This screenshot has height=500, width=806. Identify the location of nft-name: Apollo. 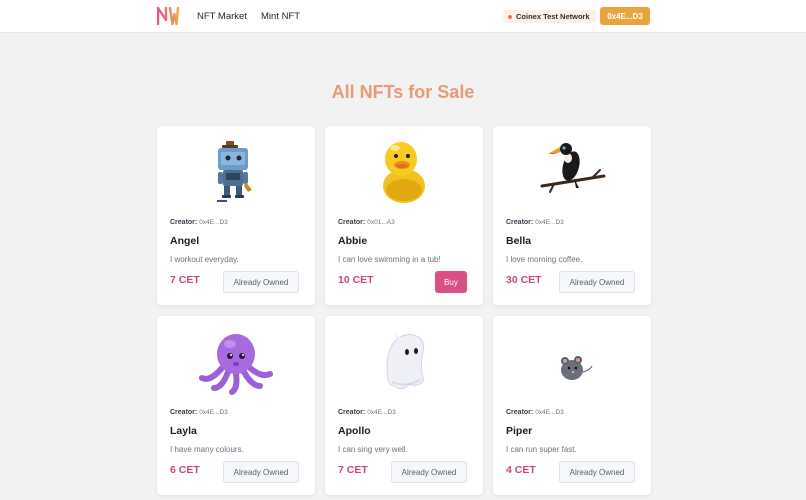
(354, 431).